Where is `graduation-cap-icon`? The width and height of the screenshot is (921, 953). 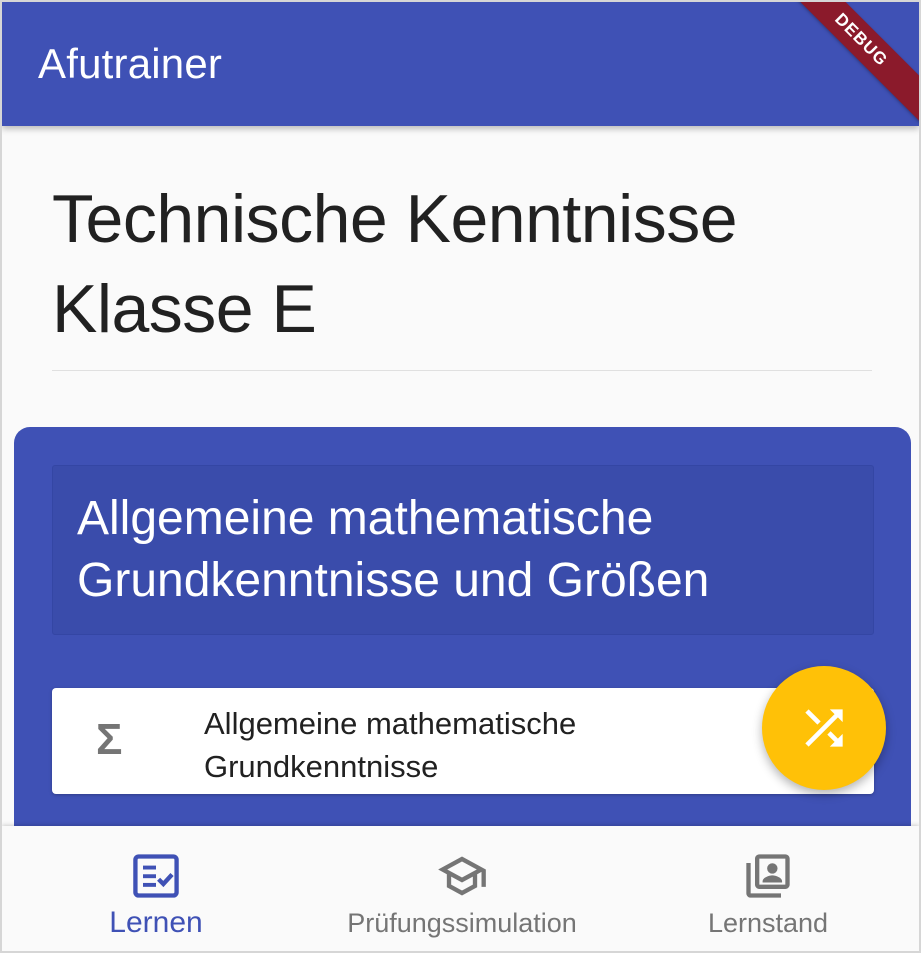
graduation-cap-icon is located at coordinates (462, 876).